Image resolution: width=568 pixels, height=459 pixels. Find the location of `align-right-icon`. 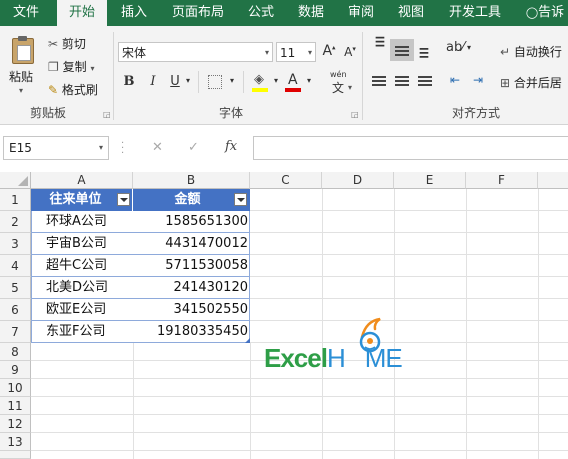

align-right-icon is located at coordinates (425, 77).